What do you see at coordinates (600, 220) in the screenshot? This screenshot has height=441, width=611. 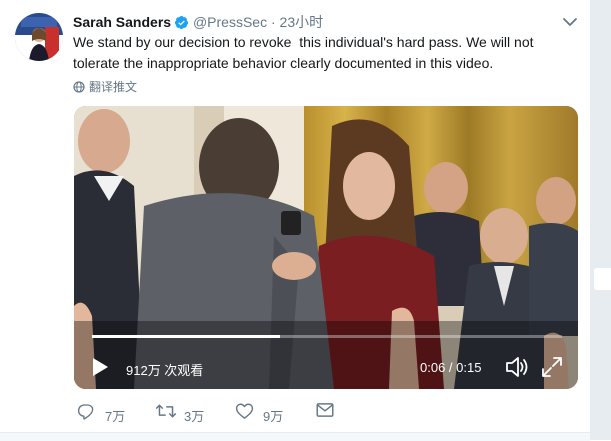 I see `timeline-background` at bounding box center [600, 220].